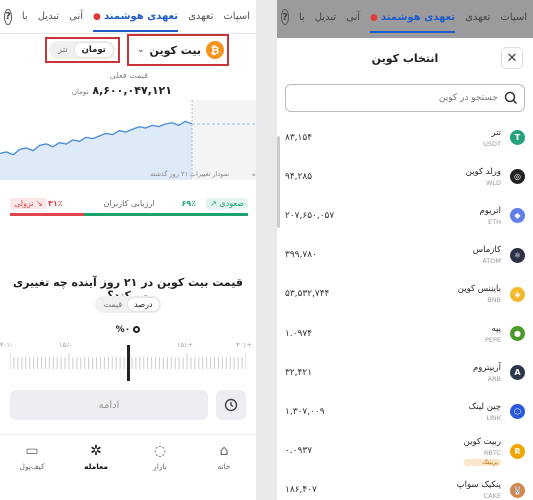  What do you see at coordinates (112, 304) in the screenshot?
I see `mode-option: قیمت` at bounding box center [112, 304].